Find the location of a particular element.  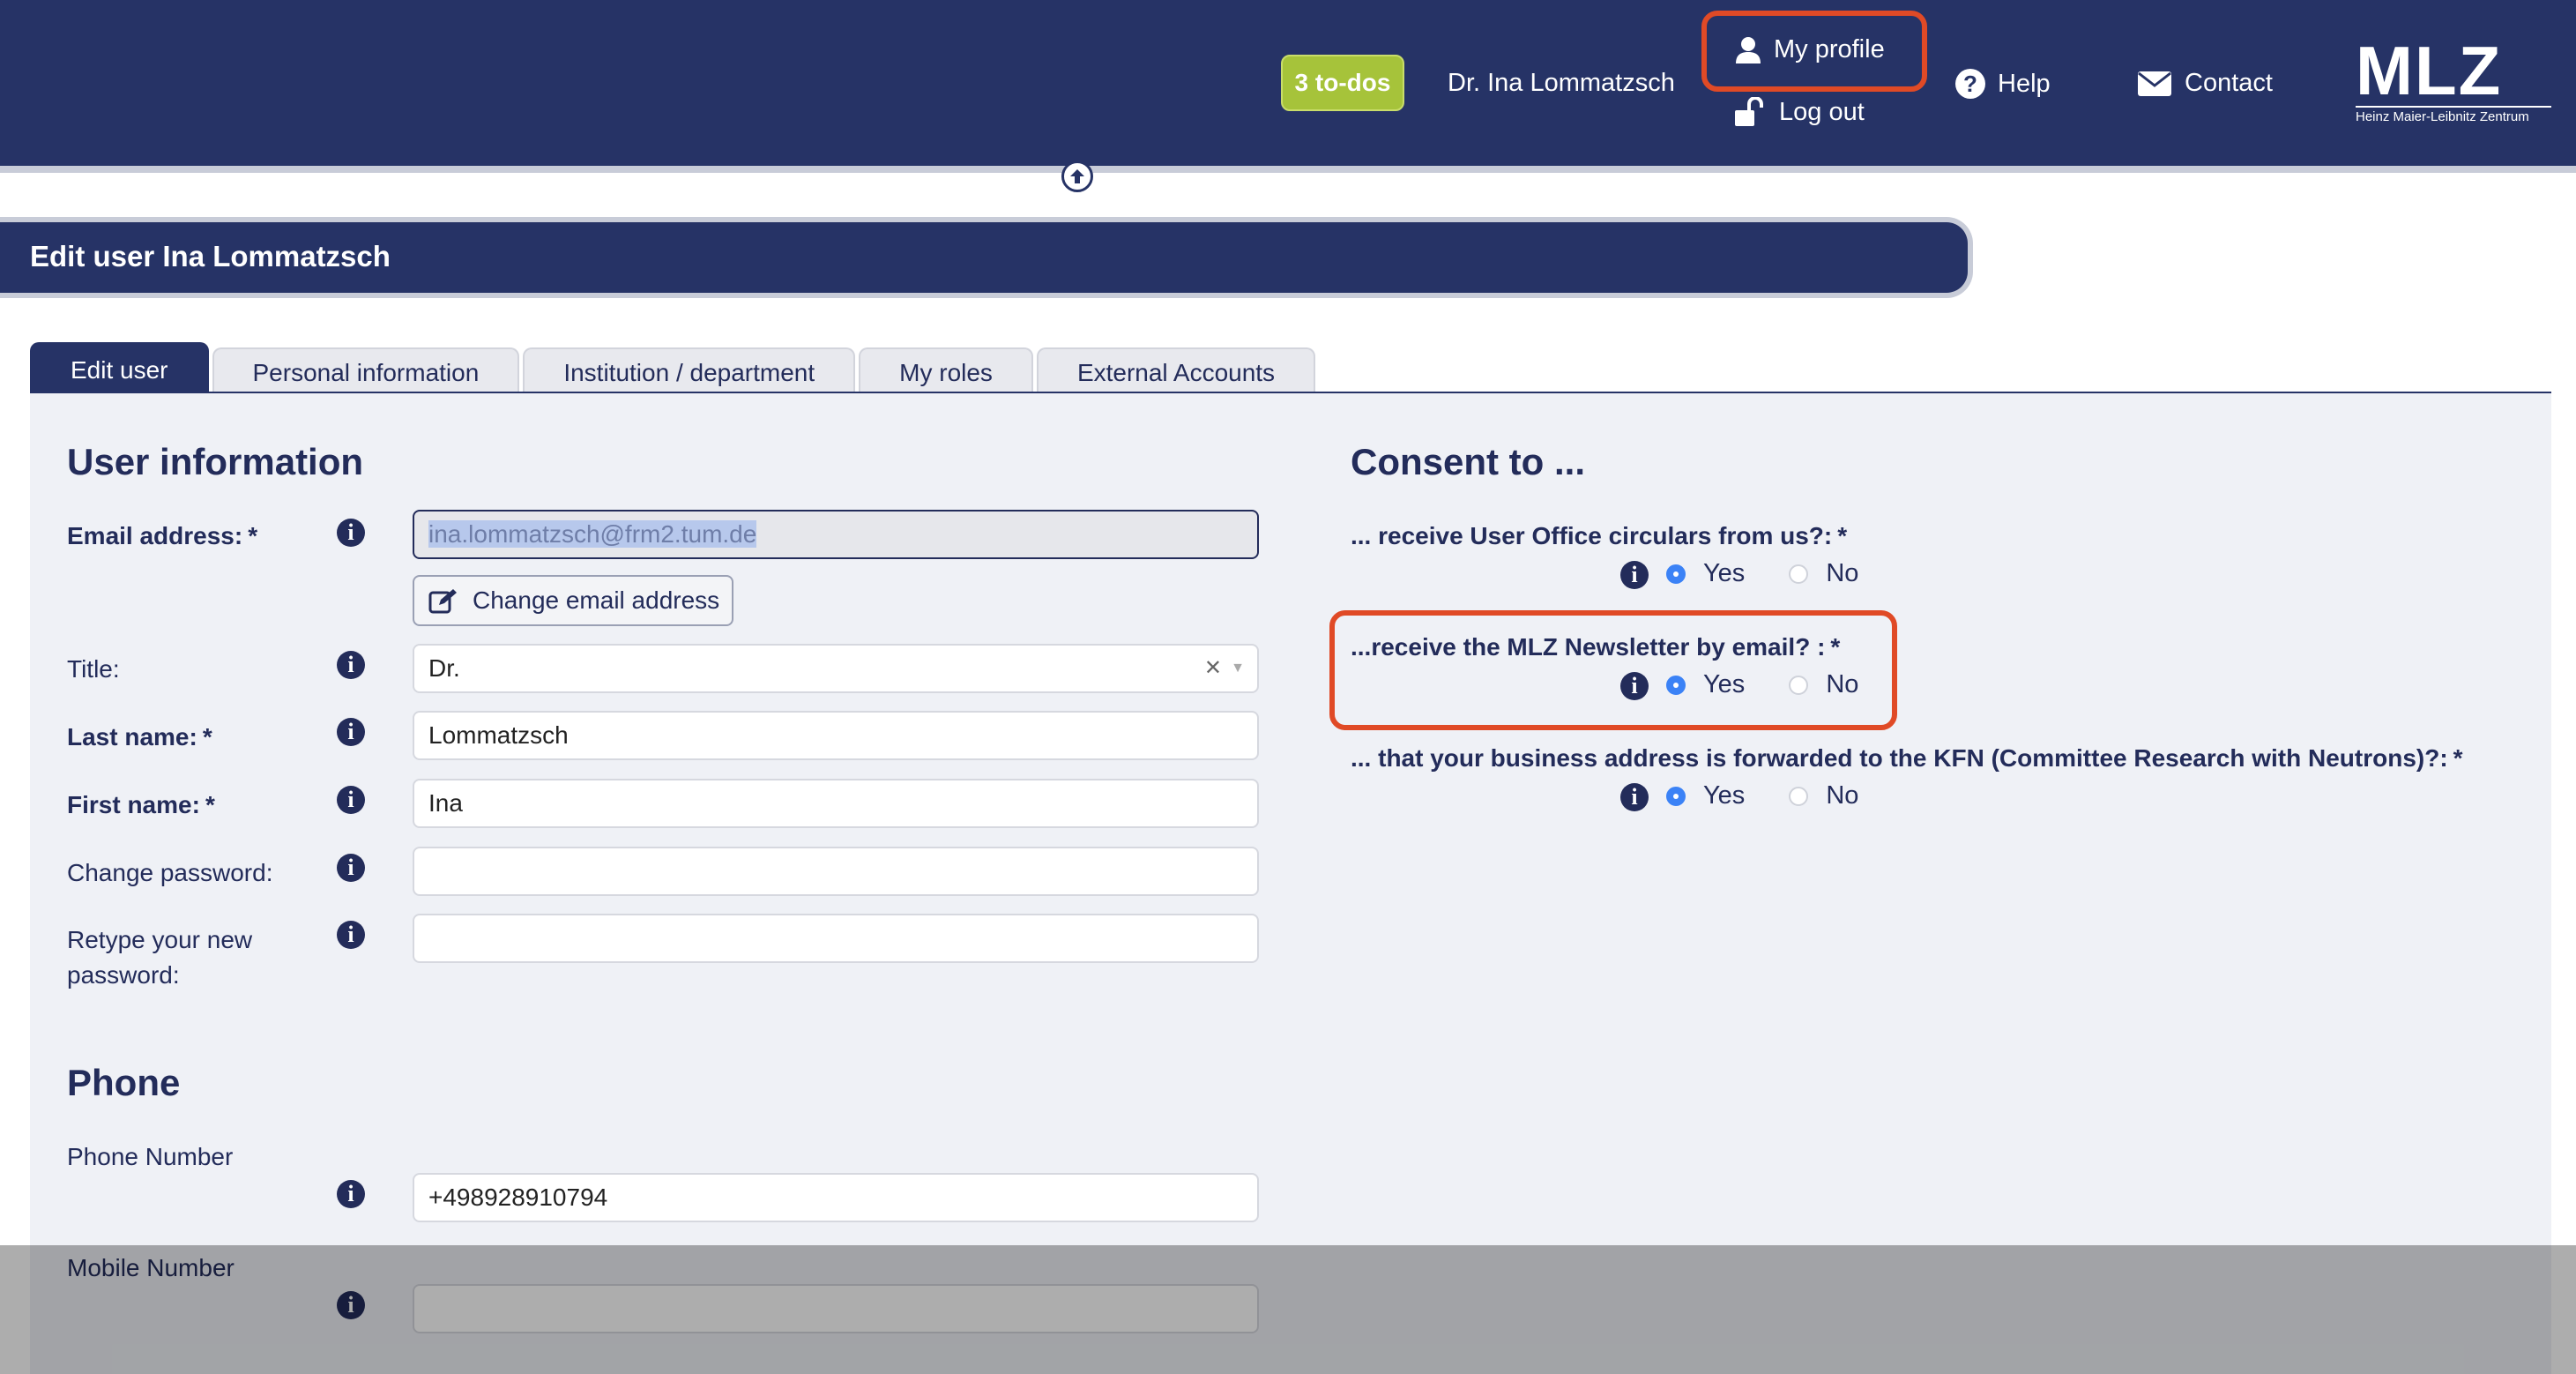

logo-text: MLZ is located at coordinates (2429, 70).